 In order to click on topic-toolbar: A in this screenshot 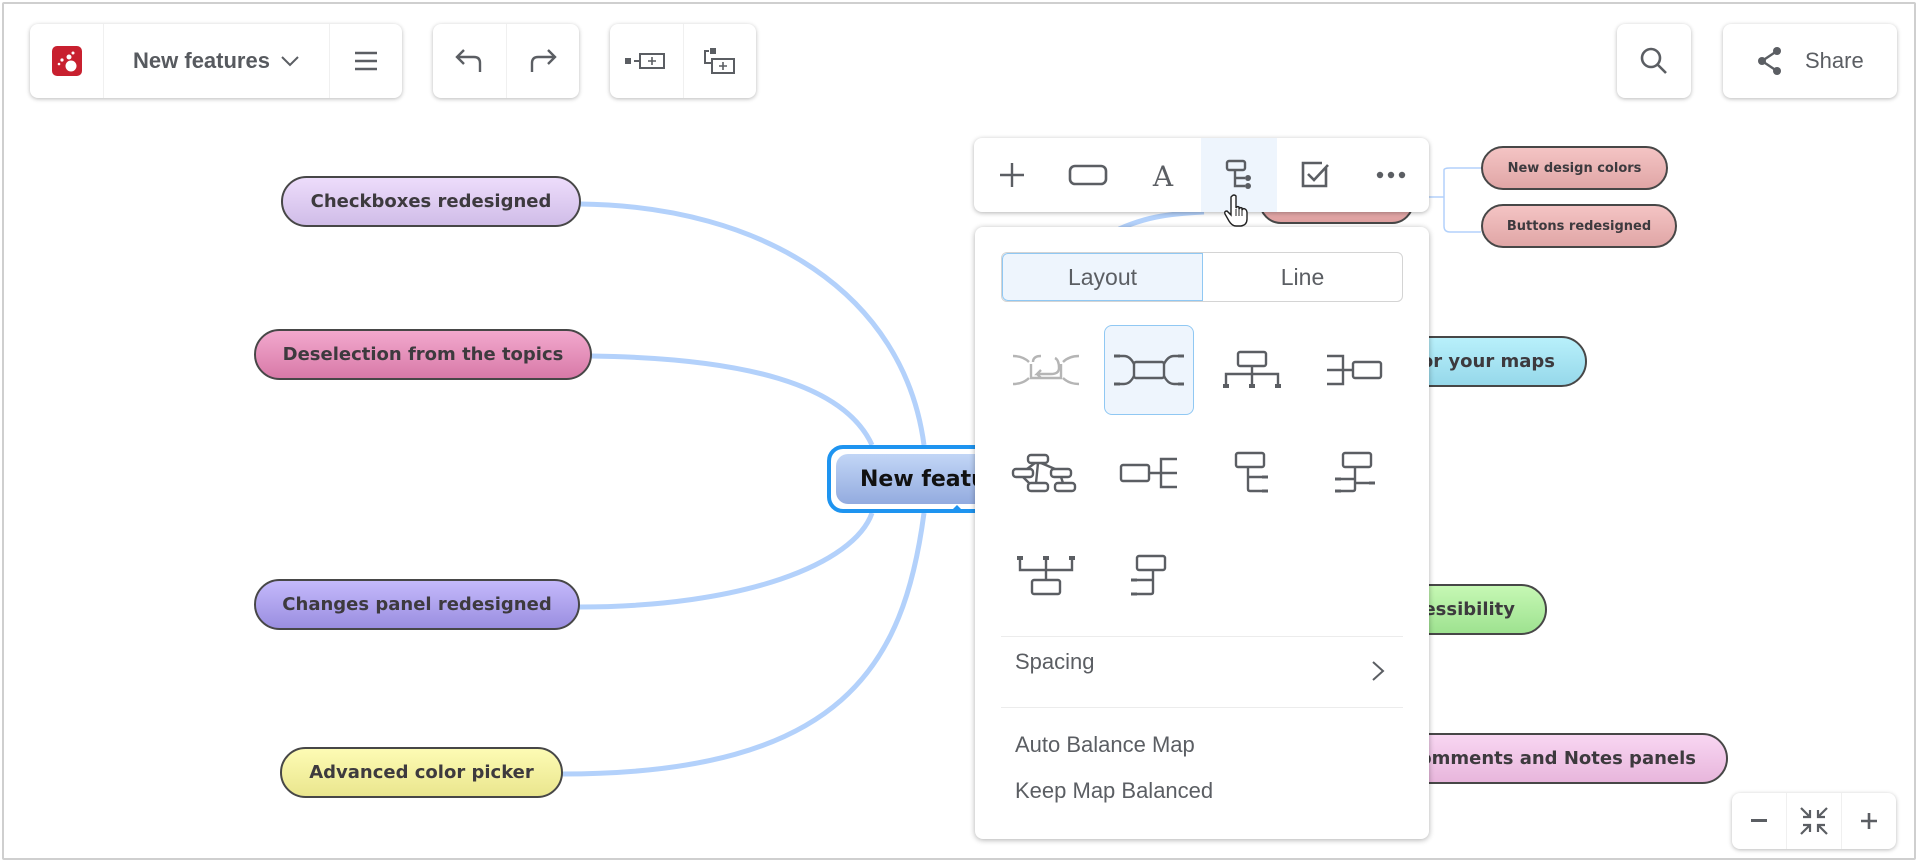, I will do `click(1201, 175)`.